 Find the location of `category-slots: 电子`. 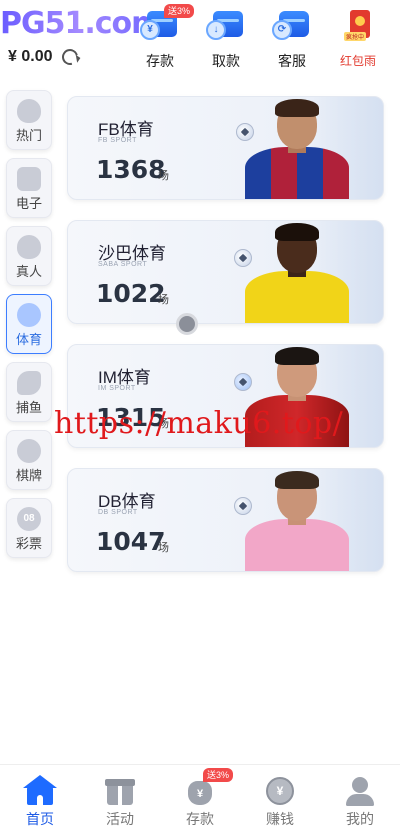

category-slots: 电子 is located at coordinates (29, 188).